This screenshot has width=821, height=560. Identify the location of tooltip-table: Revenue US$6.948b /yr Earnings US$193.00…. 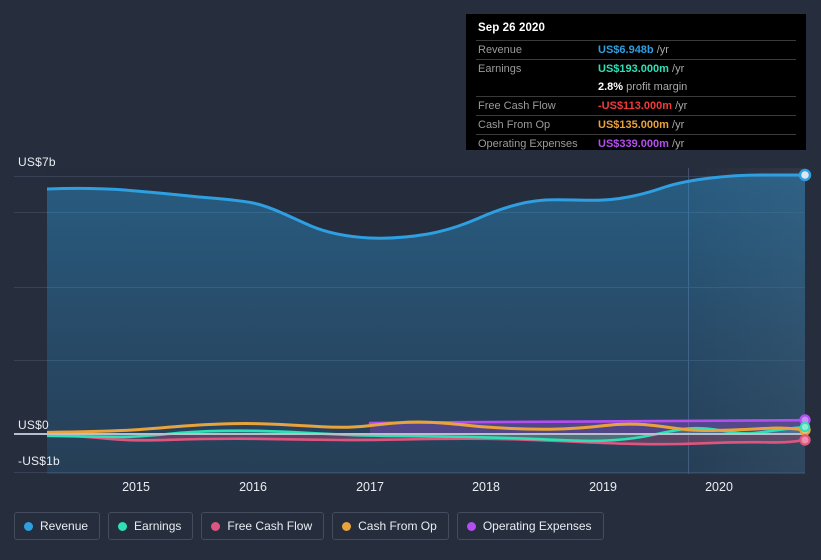
(636, 96).